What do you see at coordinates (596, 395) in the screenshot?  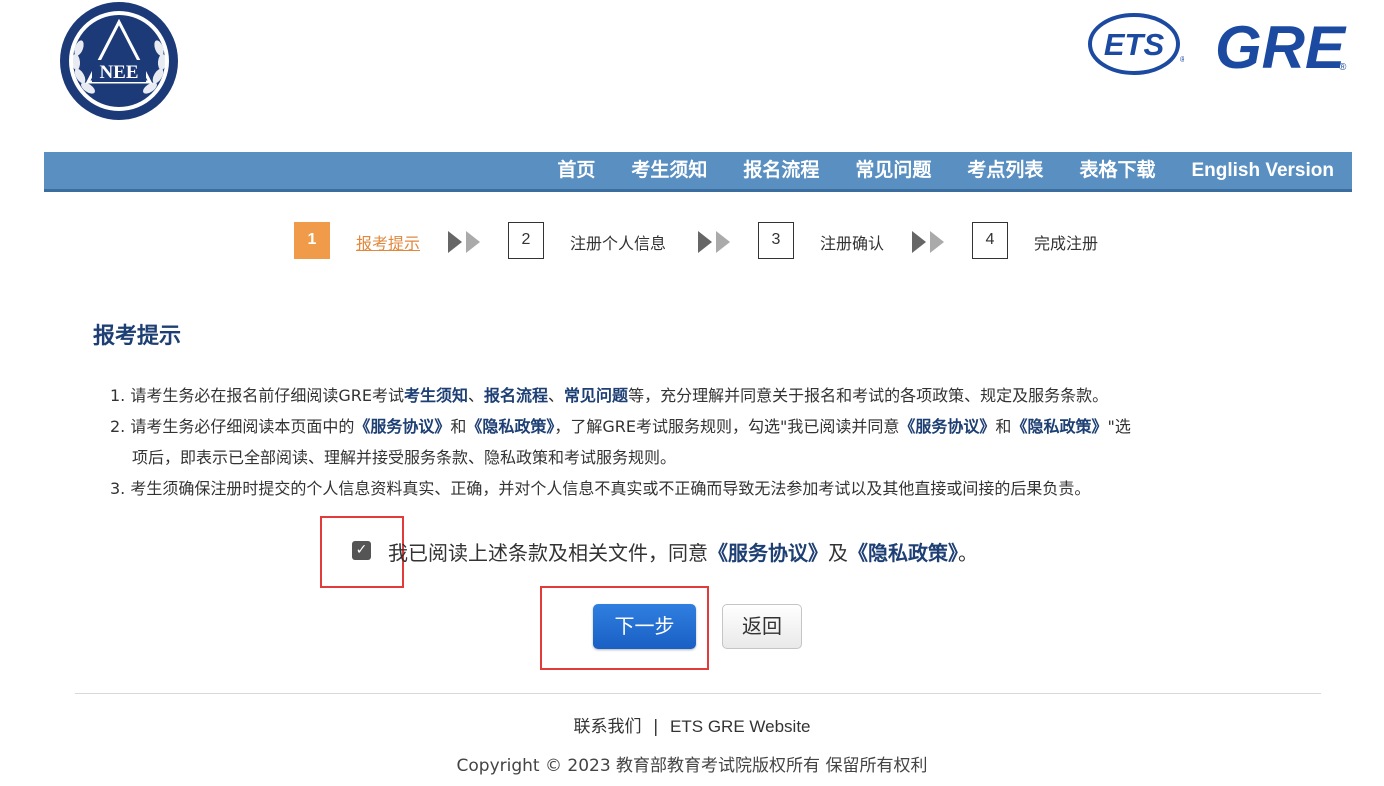 I see `faq-link: 常见问题` at bounding box center [596, 395].